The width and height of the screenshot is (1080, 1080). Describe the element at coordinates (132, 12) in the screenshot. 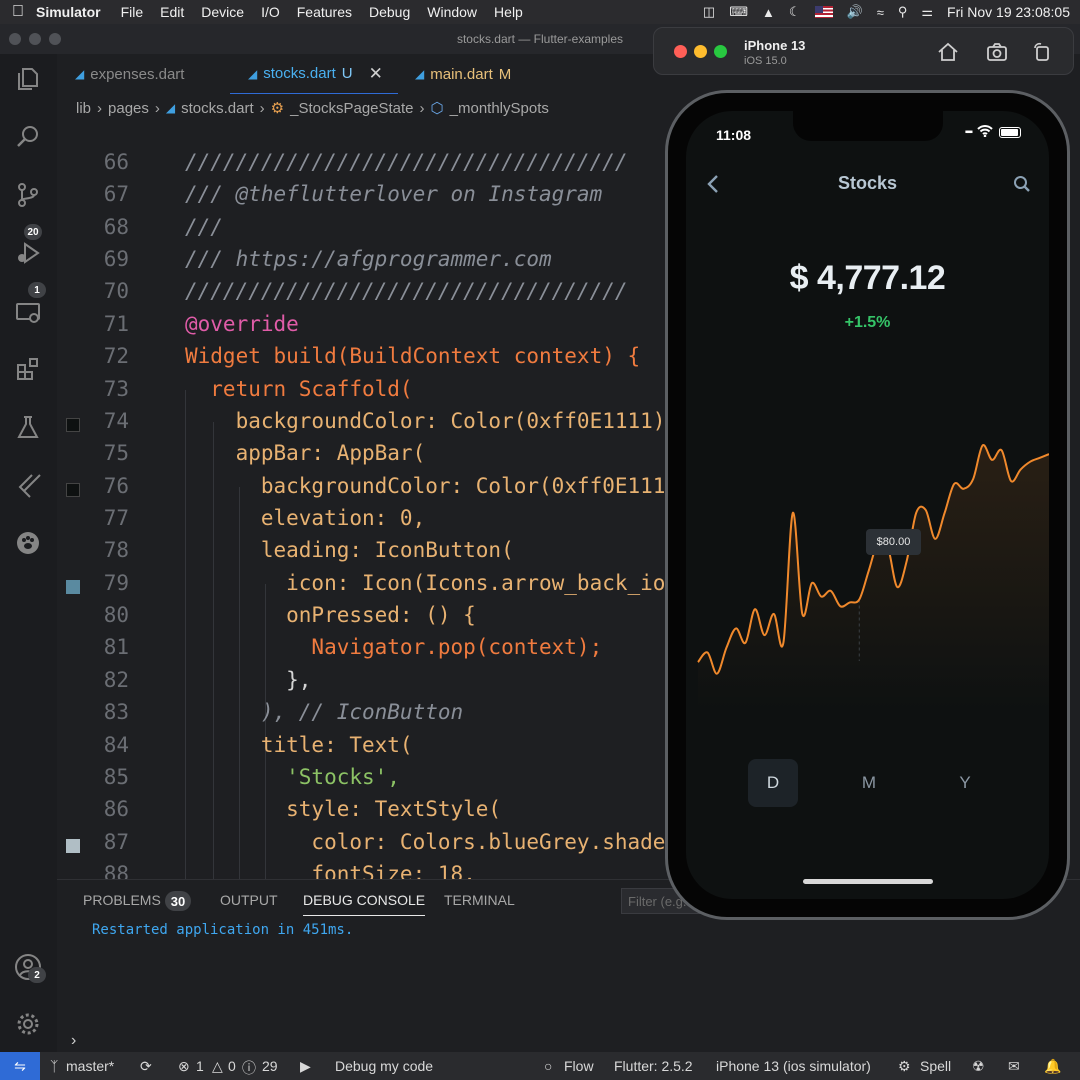

I see `menu-file: File` at that location.